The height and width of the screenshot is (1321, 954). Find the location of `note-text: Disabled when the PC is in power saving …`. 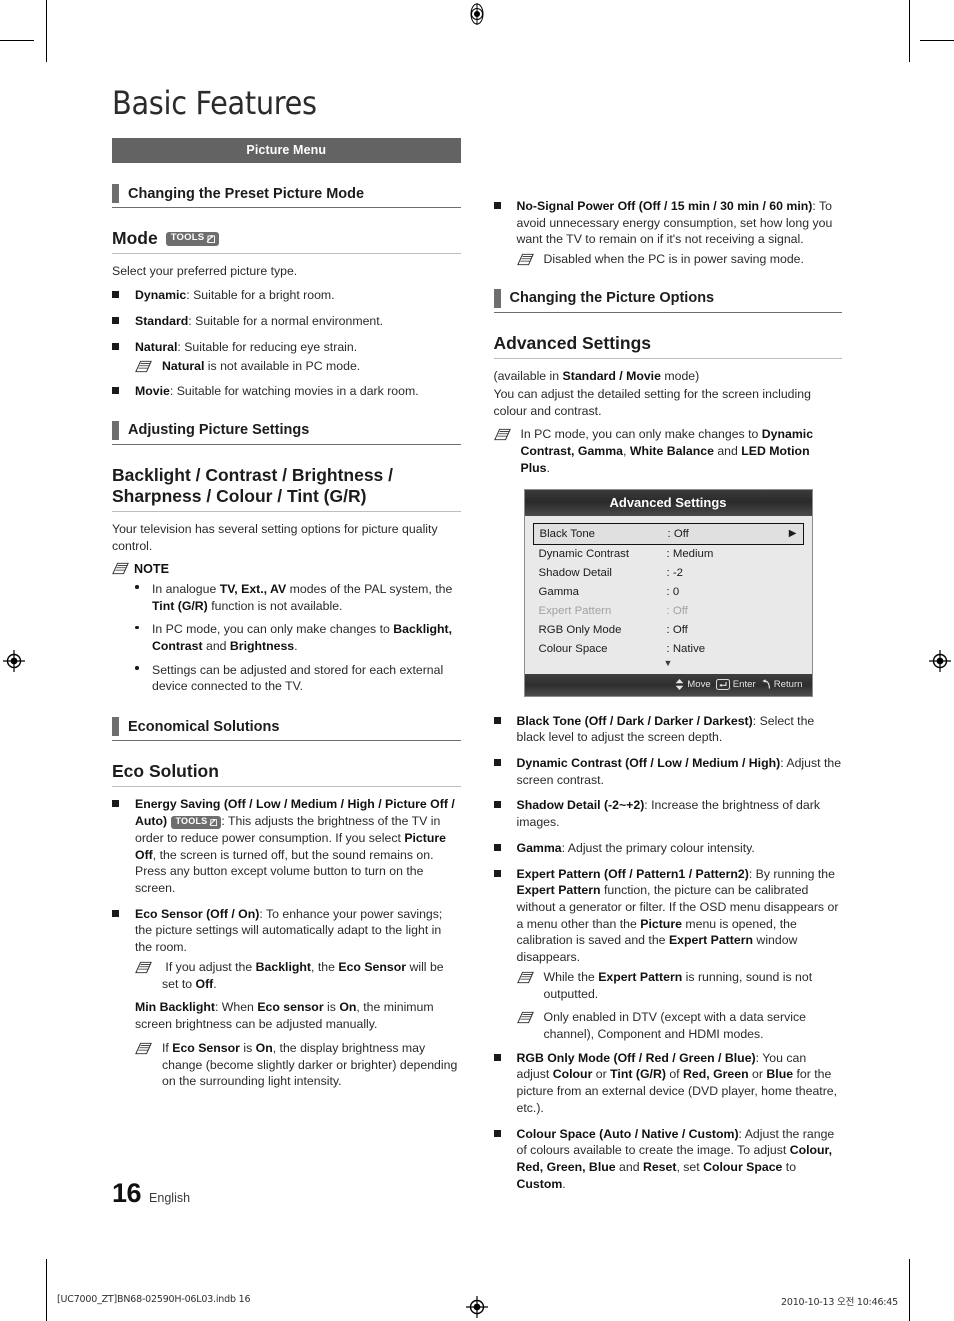

note-text: Disabled when the PC is in power saving … is located at coordinates (673, 259).